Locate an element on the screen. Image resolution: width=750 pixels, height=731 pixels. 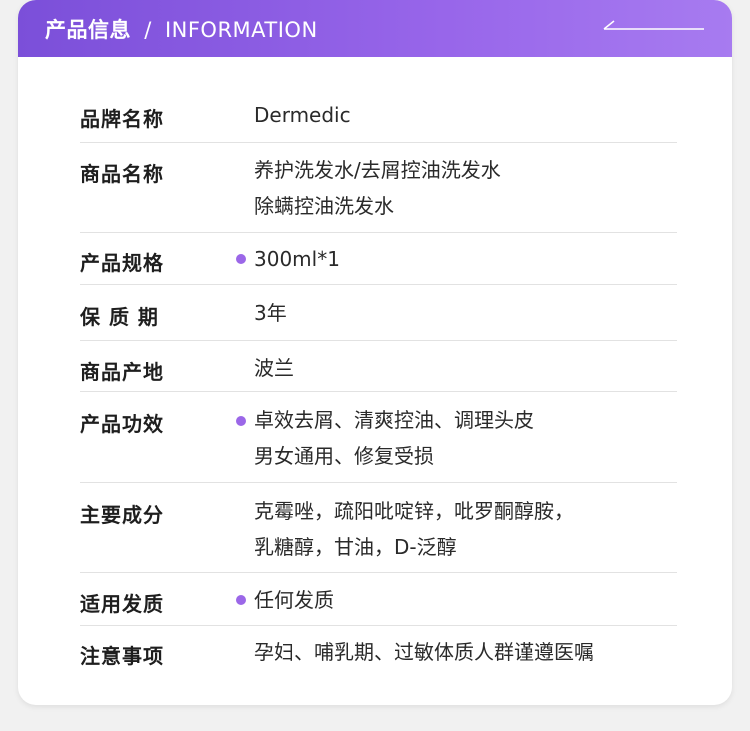
row-label: 适用发质 is located at coordinates (122, 604).